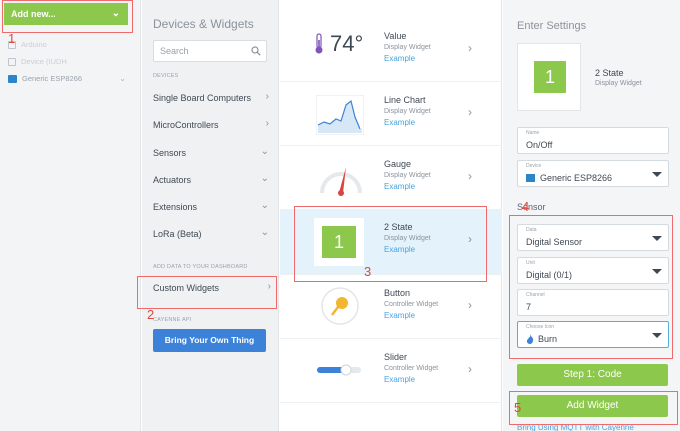 This screenshot has width=680, height=431. What do you see at coordinates (12, 61) in the screenshot?
I see `device-icon` at bounding box center [12, 61].